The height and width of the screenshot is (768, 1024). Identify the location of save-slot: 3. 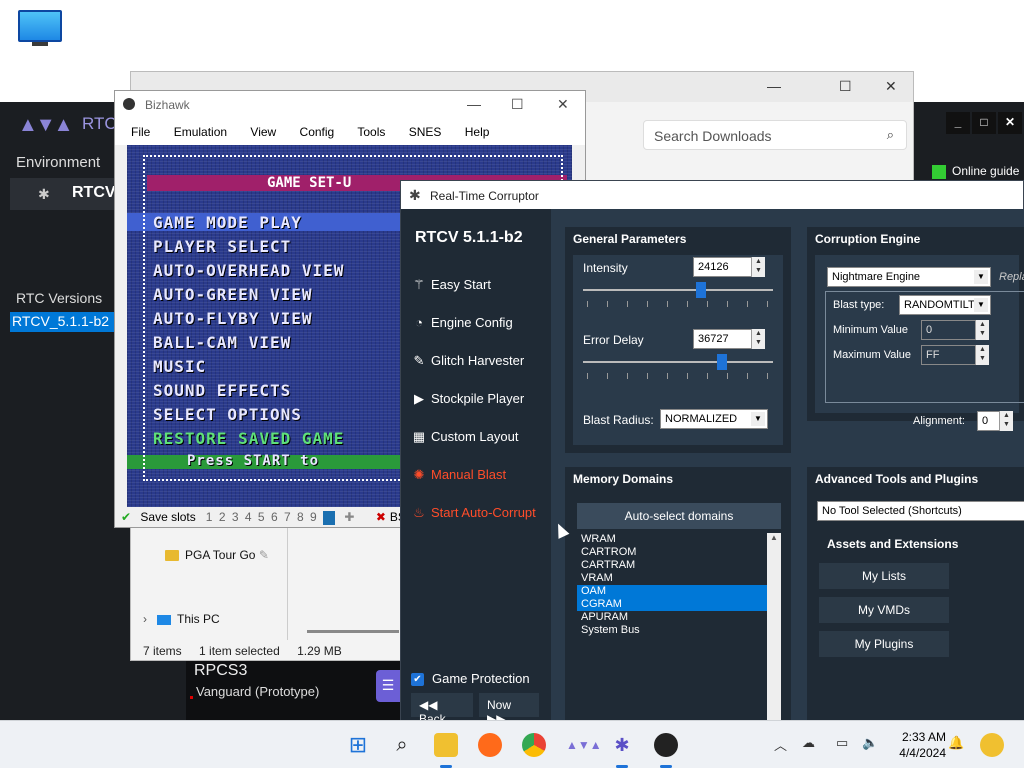
(235, 517).